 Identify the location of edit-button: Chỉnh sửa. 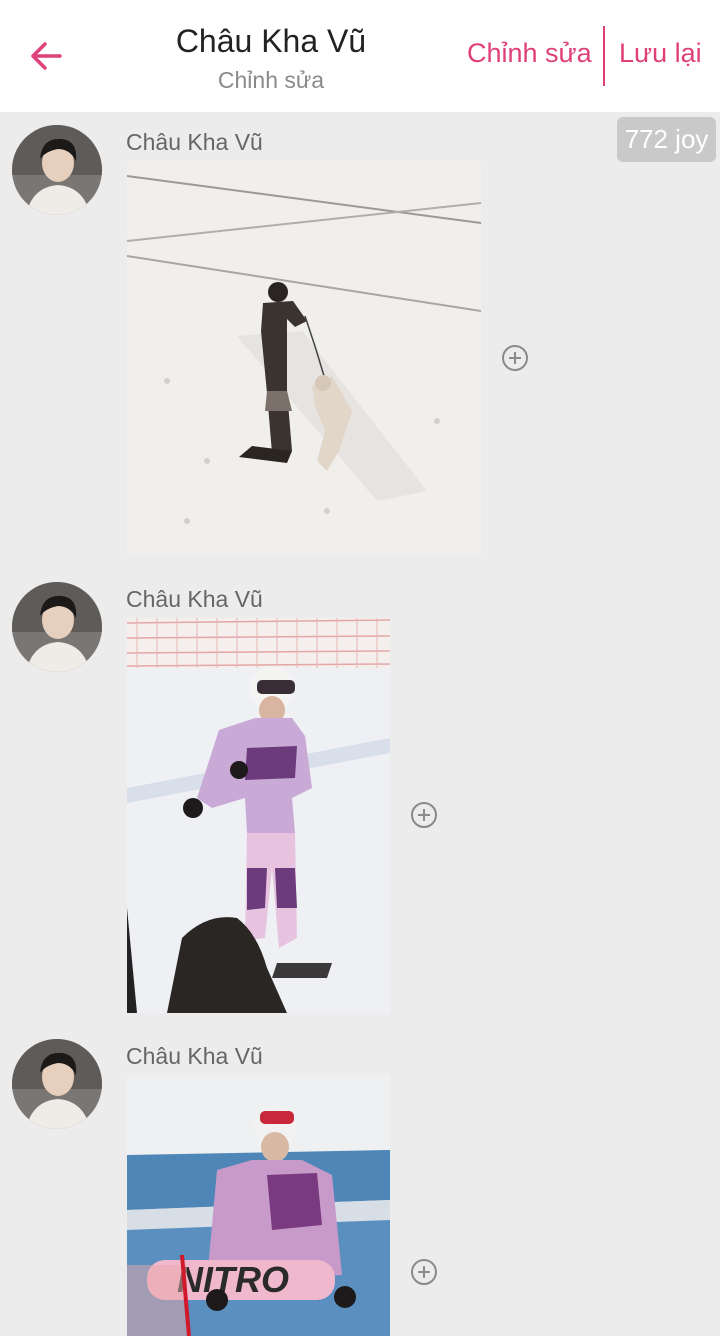
(529, 53).